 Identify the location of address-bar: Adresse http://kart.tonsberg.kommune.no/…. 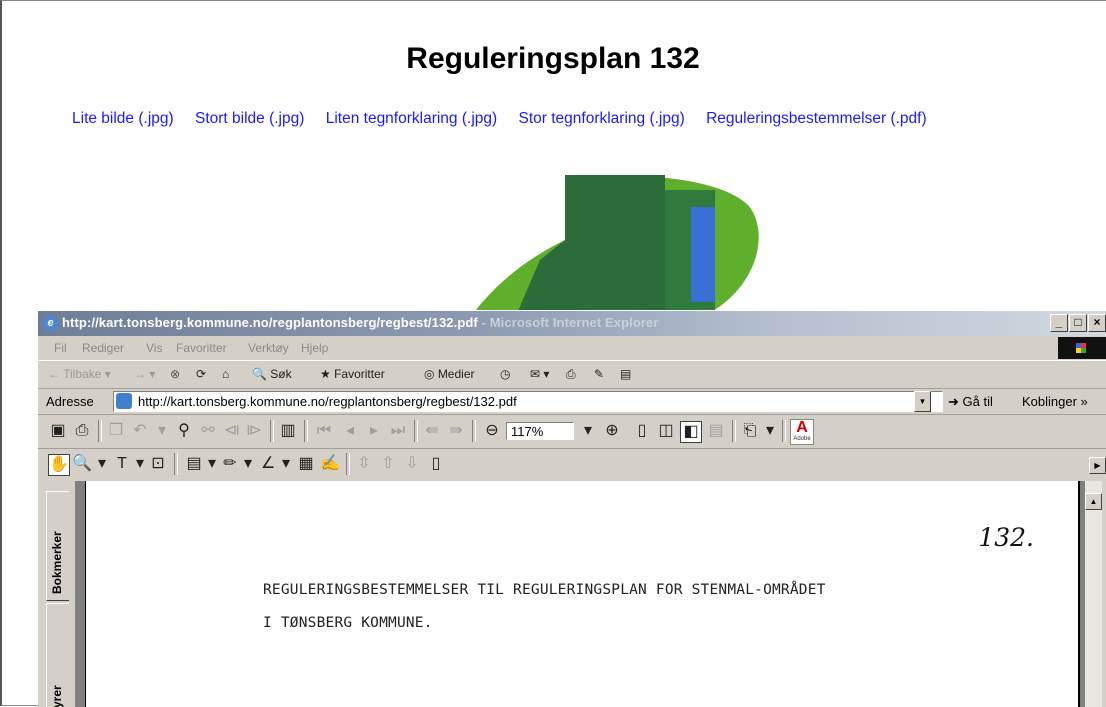
(572, 401).